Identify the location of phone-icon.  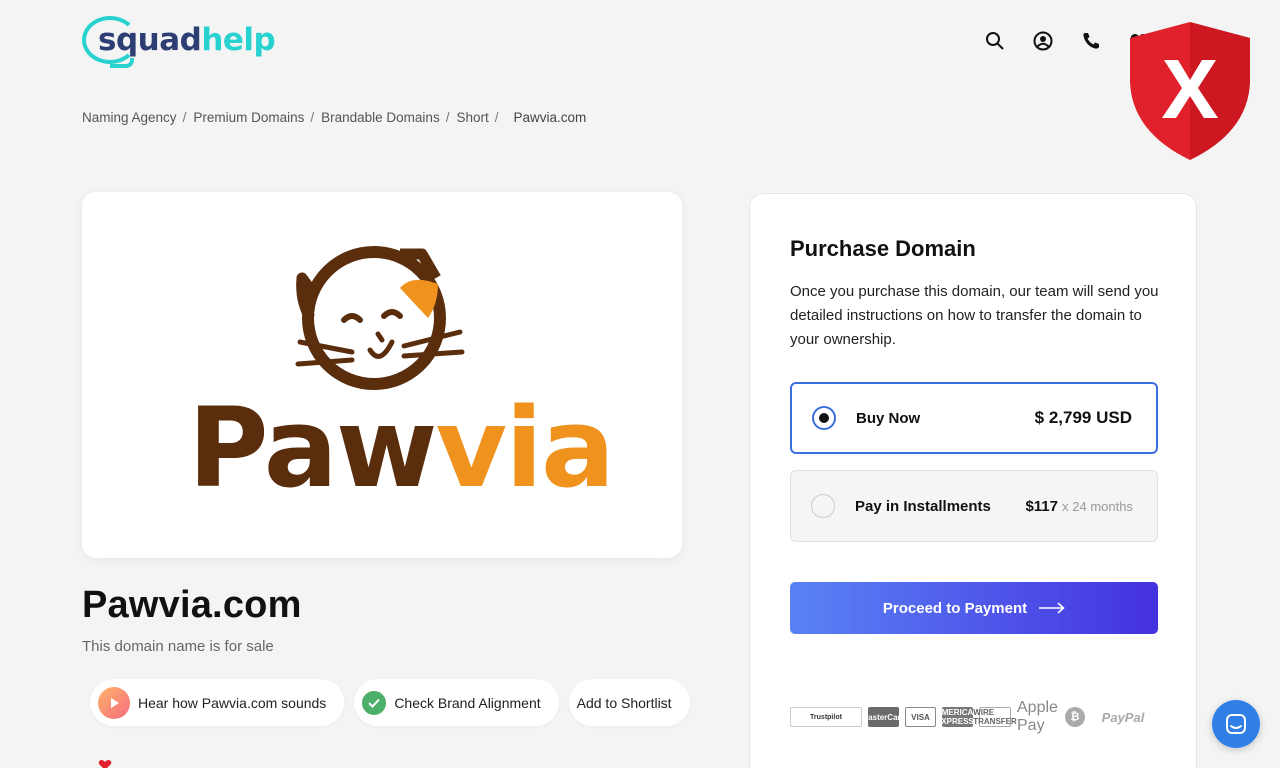
(1091, 41).